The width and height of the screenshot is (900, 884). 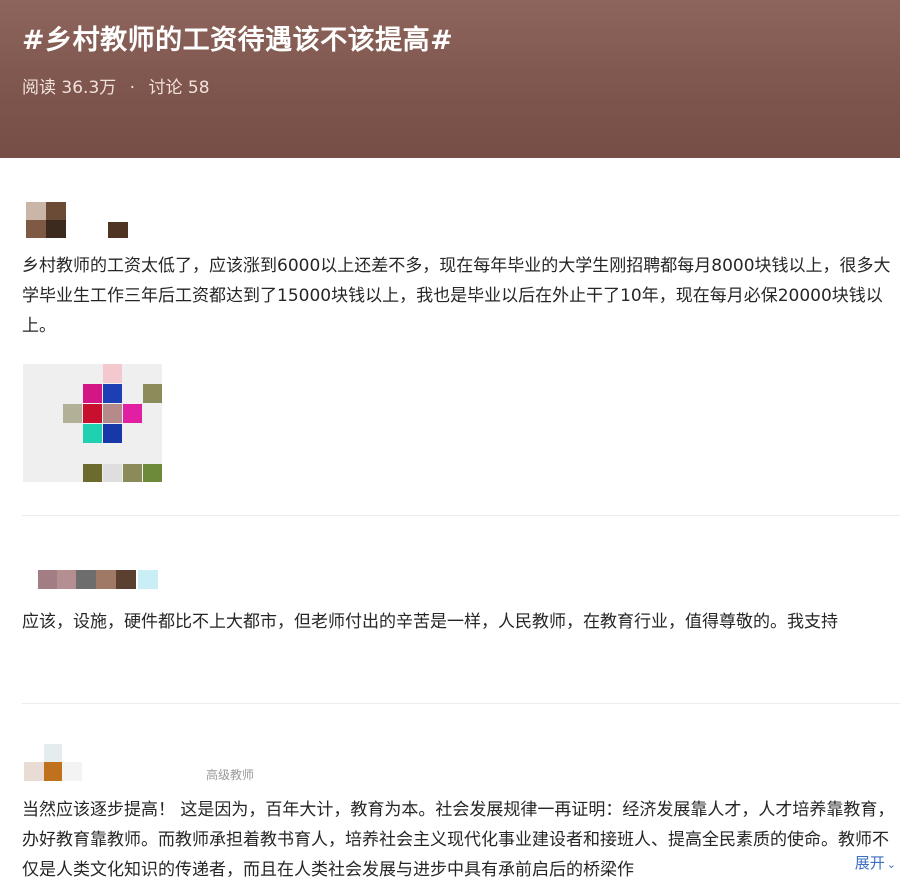 I want to click on topic-stats: 阅读 36.3万 · 讨论 58, so click(x=116, y=85).